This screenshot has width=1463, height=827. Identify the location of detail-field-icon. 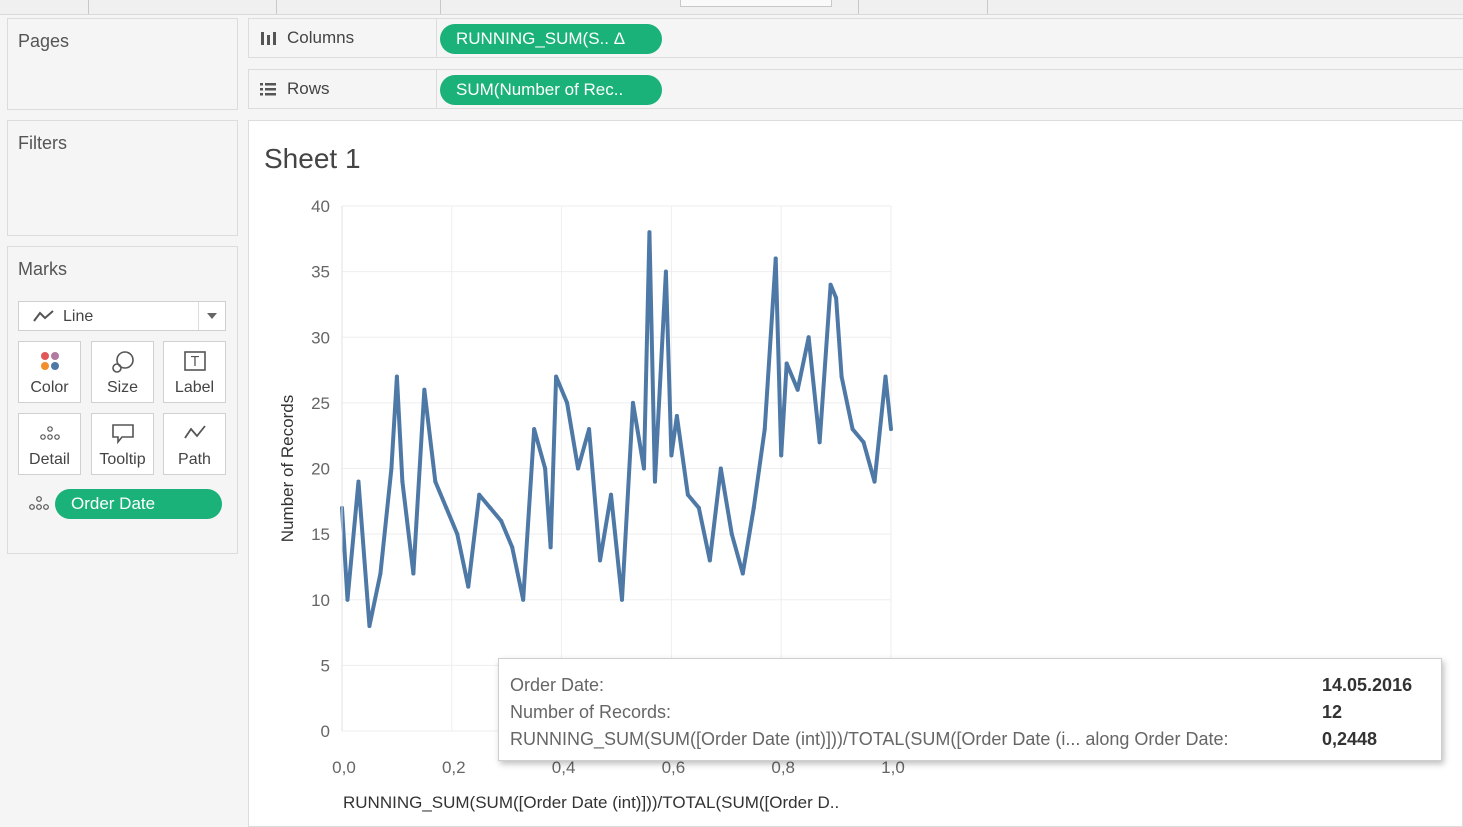
(39, 505).